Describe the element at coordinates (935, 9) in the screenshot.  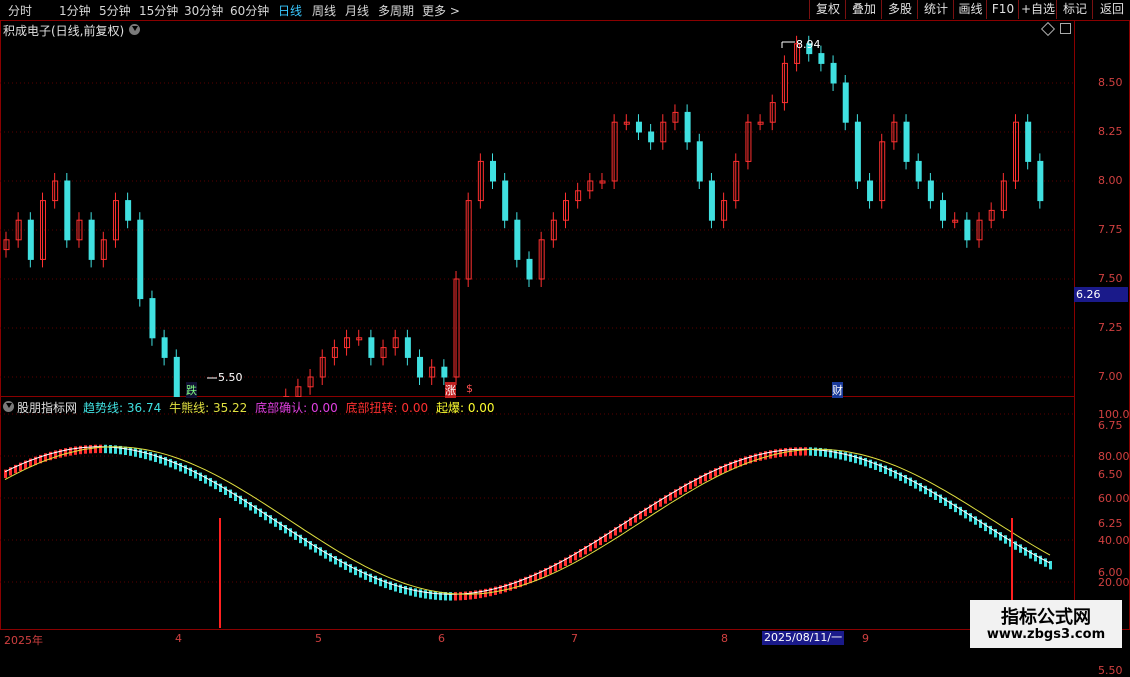
I see `statistics-button: 统计` at that location.